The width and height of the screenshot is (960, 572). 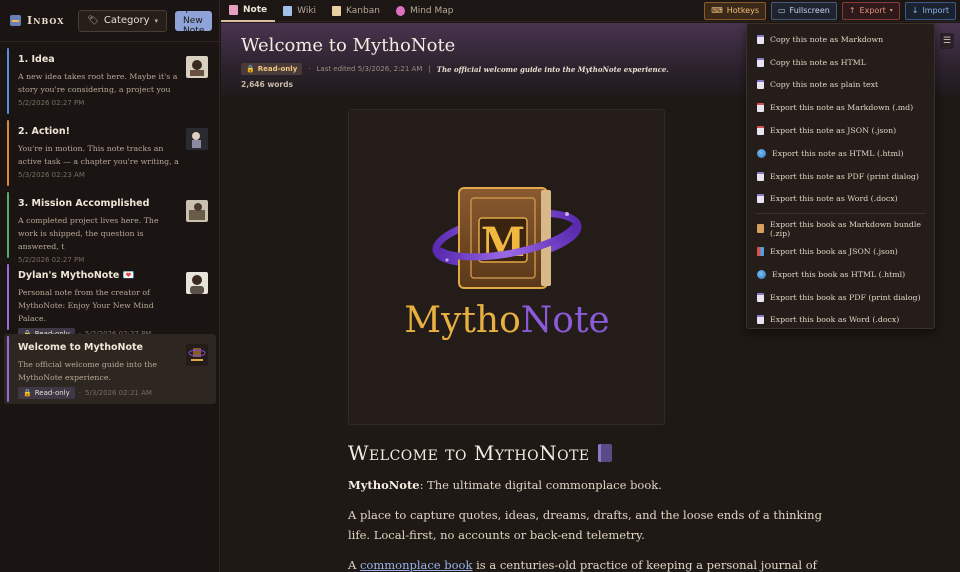 I want to click on copy-note-html-menu-item: Copy this note as HTML, so click(x=840, y=62).